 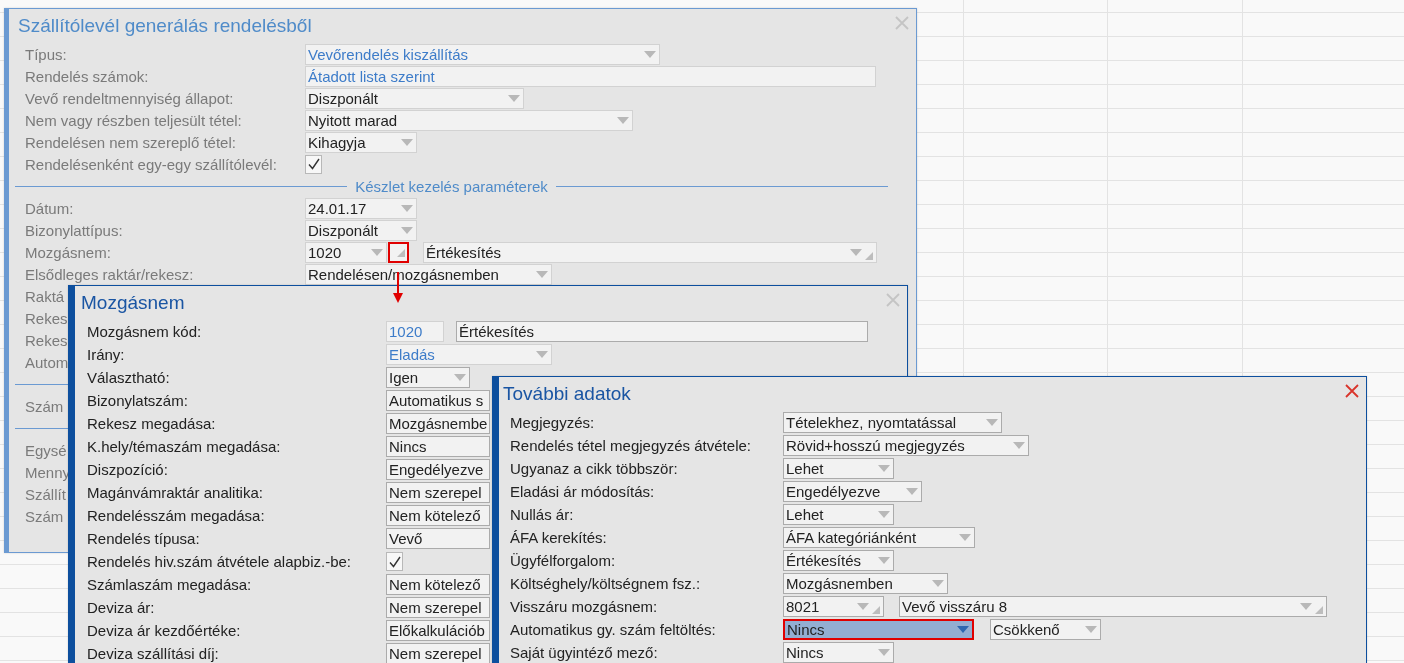 I want to click on dropdown: Értékesítés, so click(x=838, y=560).